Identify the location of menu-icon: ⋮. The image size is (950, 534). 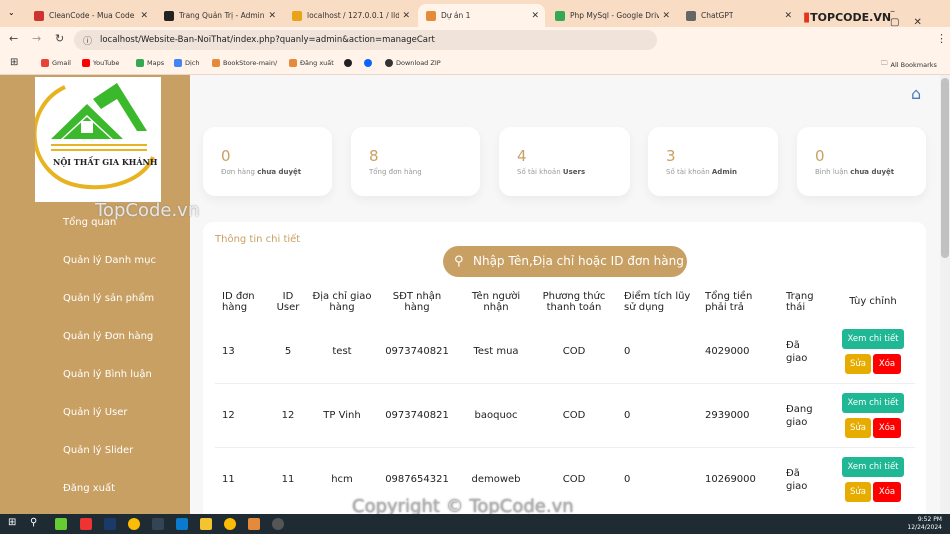
(941, 38).